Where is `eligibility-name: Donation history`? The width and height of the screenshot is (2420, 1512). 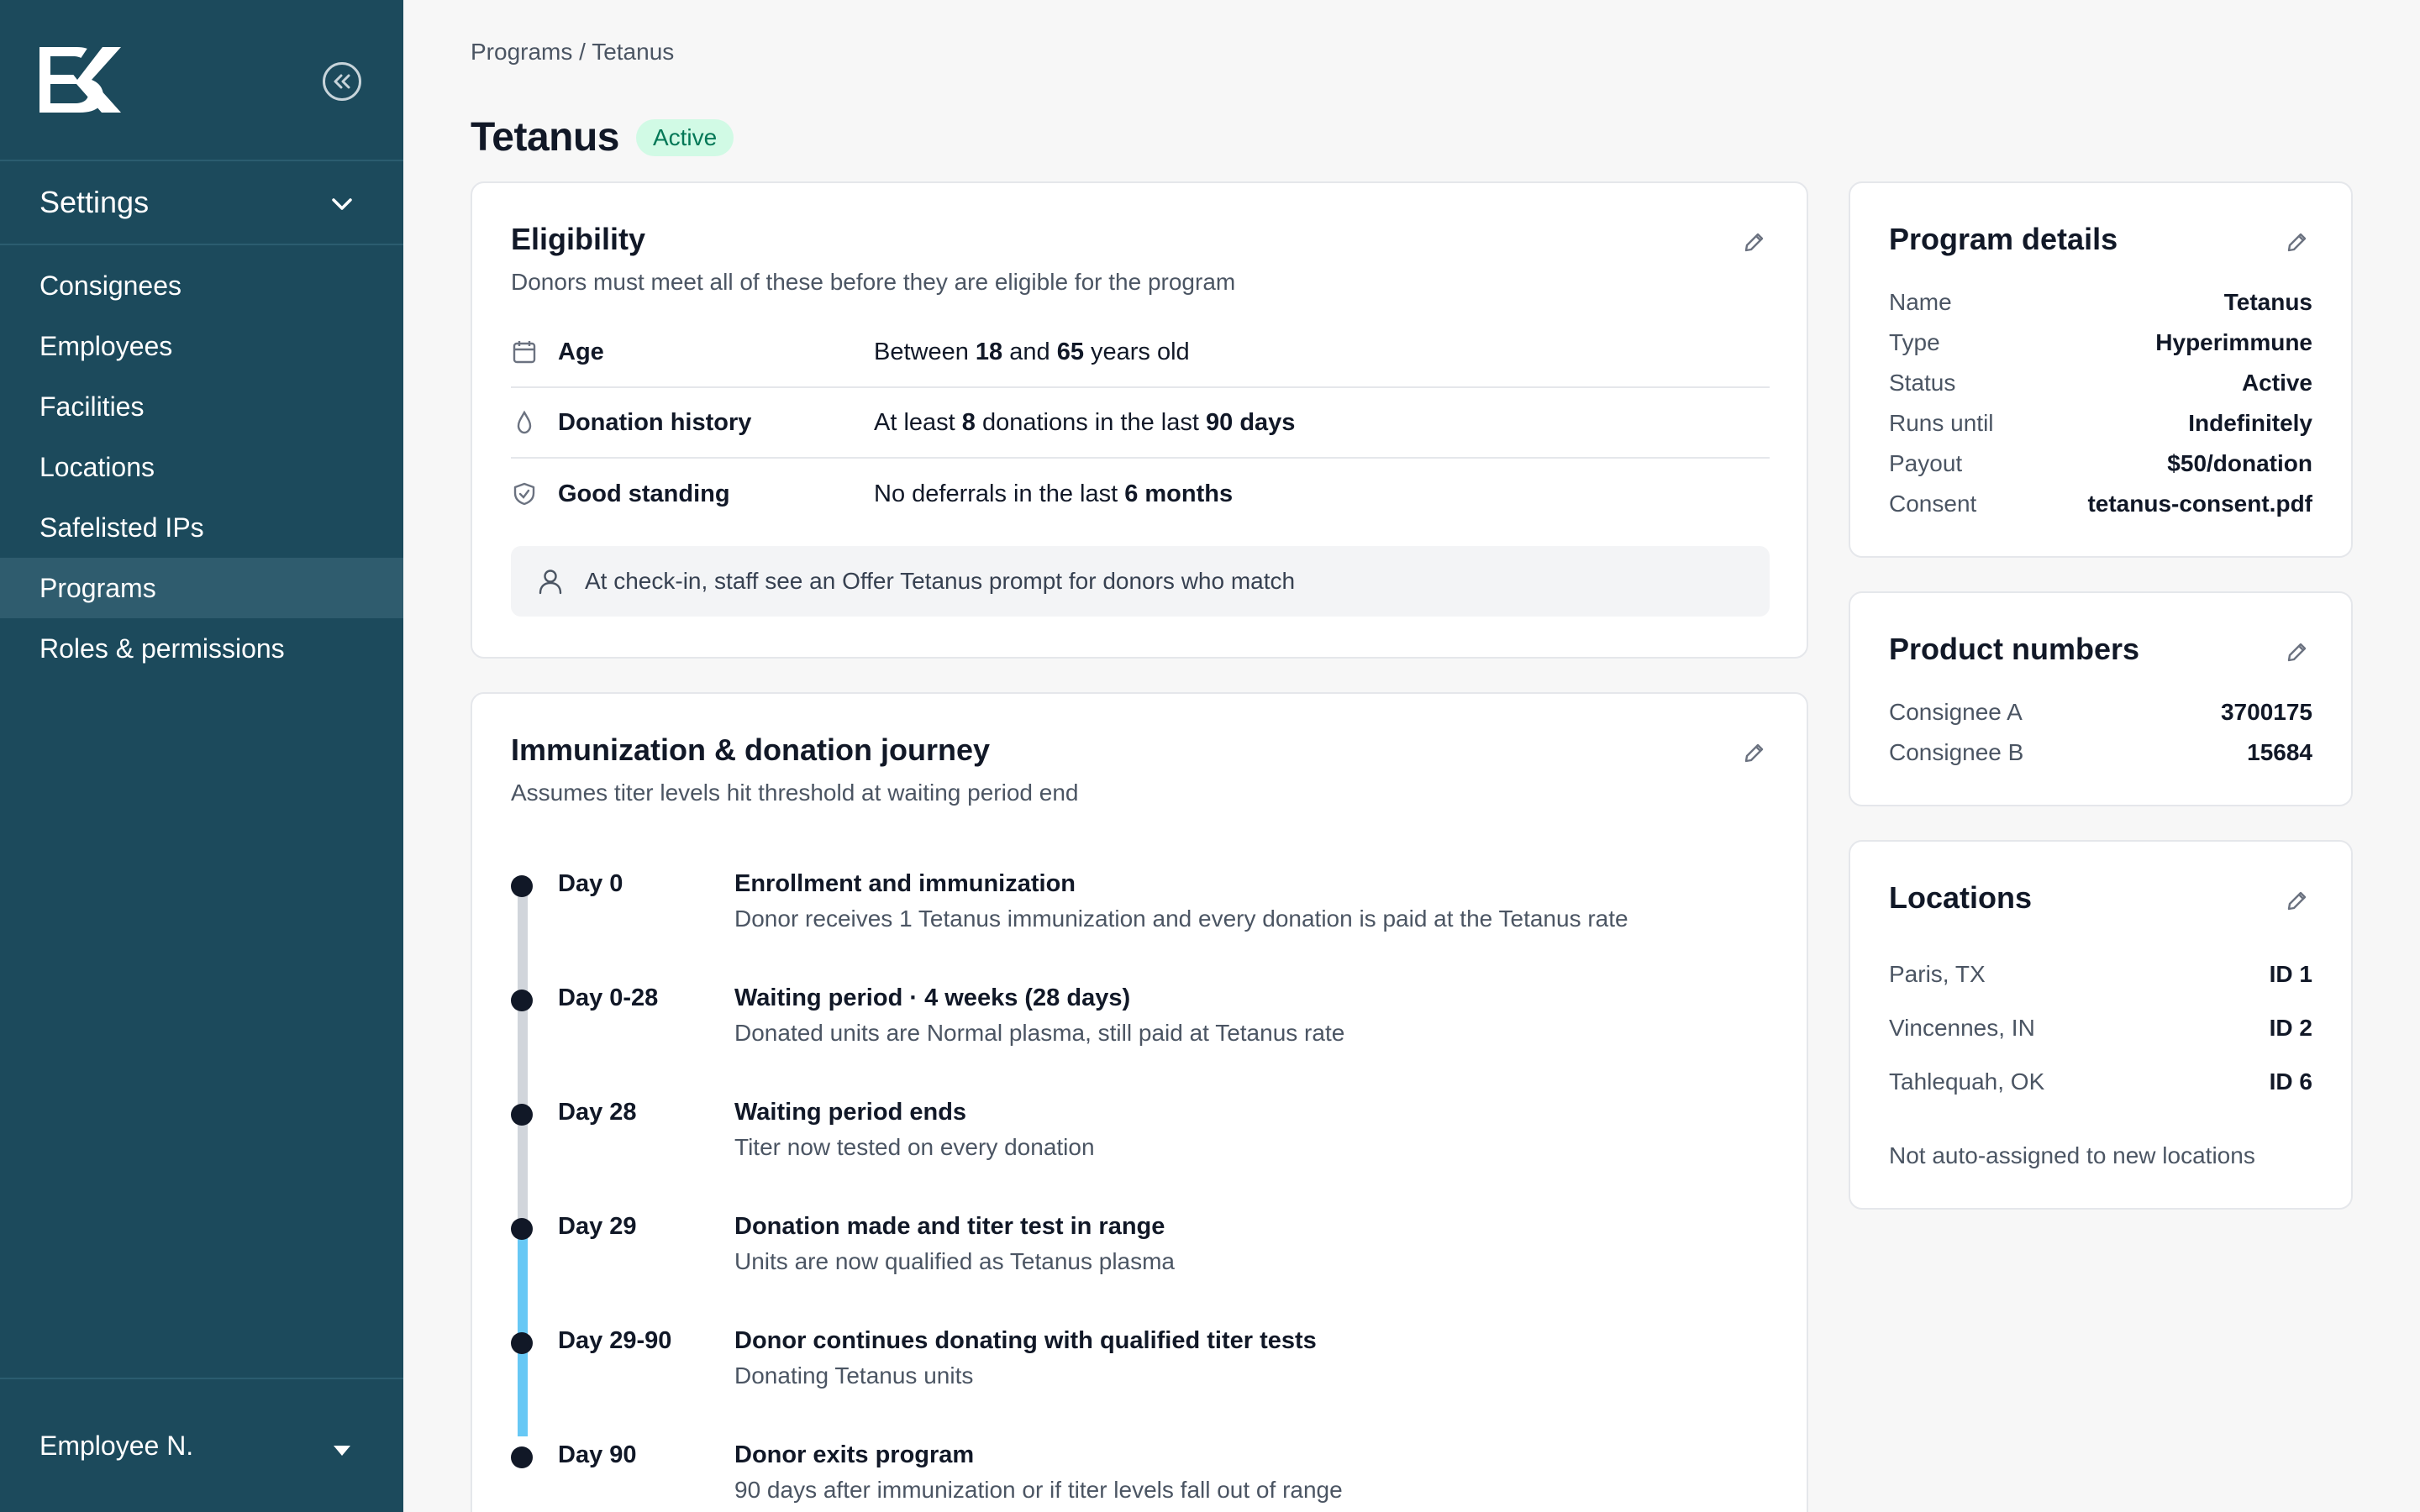
eligibility-name: Donation history is located at coordinates (655, 422).